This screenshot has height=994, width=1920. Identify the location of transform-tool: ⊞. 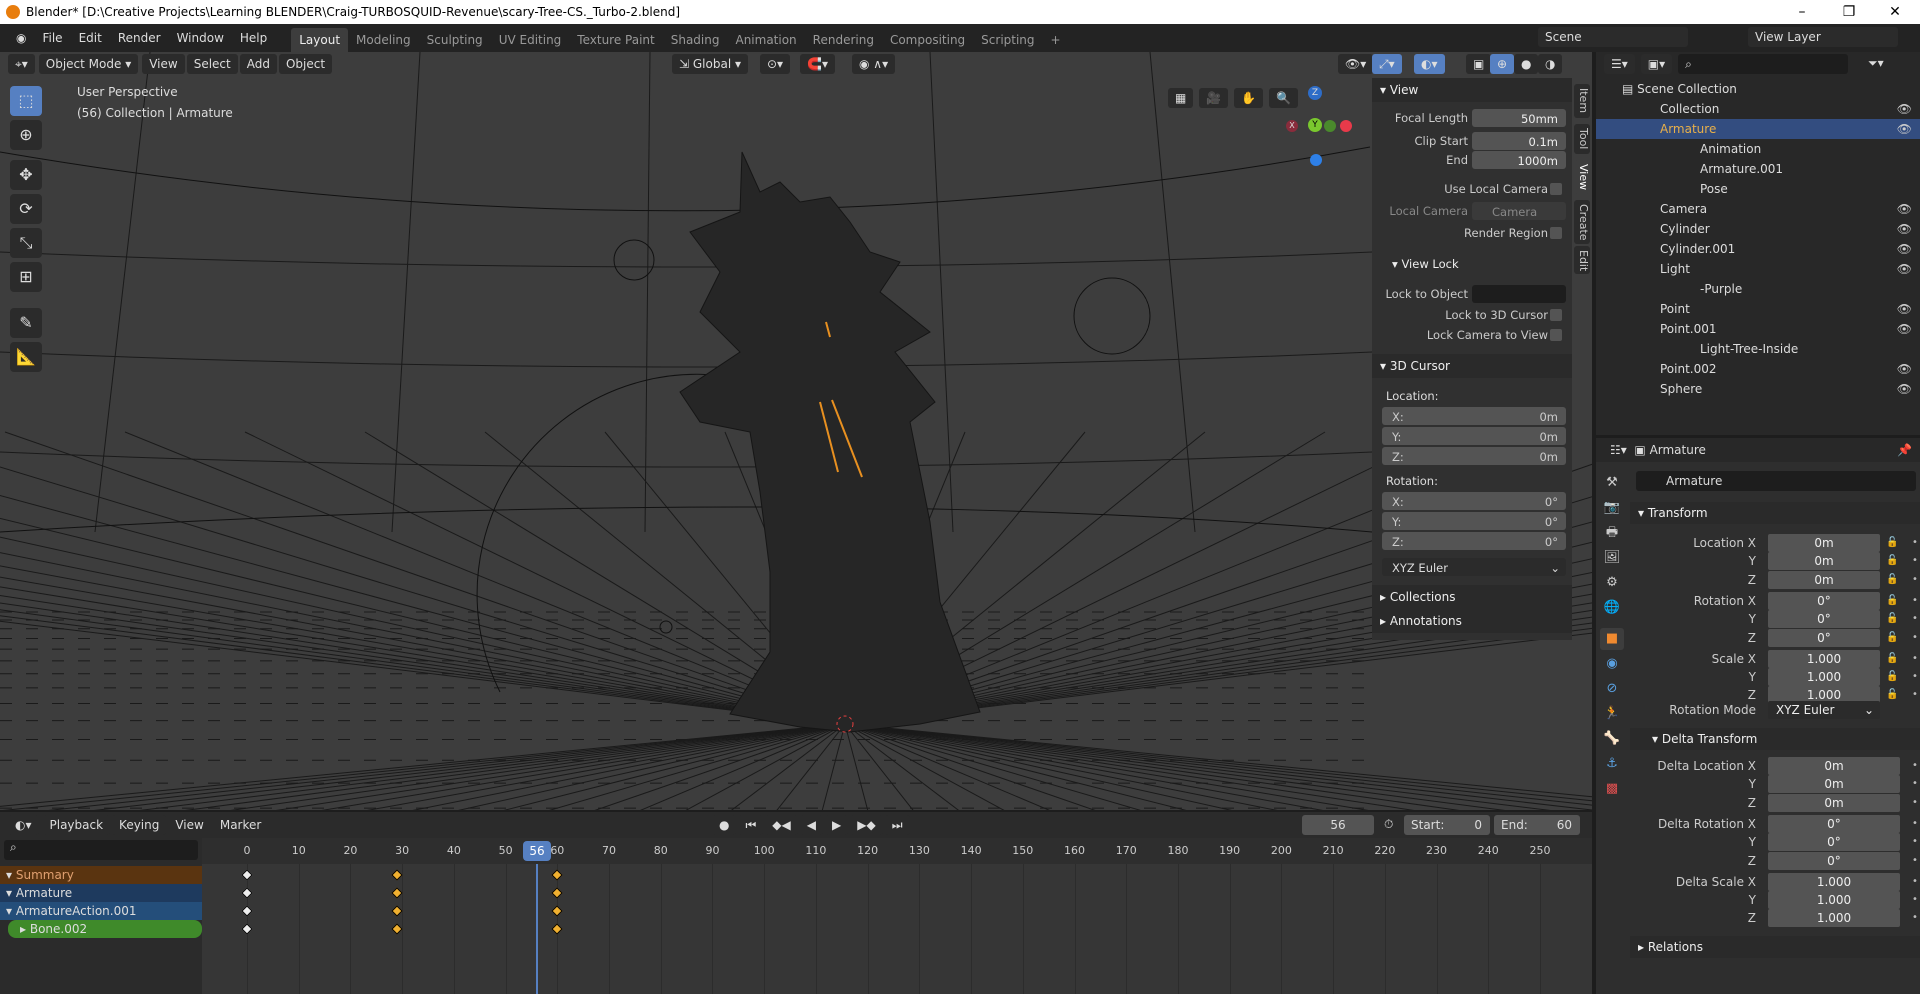
(26, 277).